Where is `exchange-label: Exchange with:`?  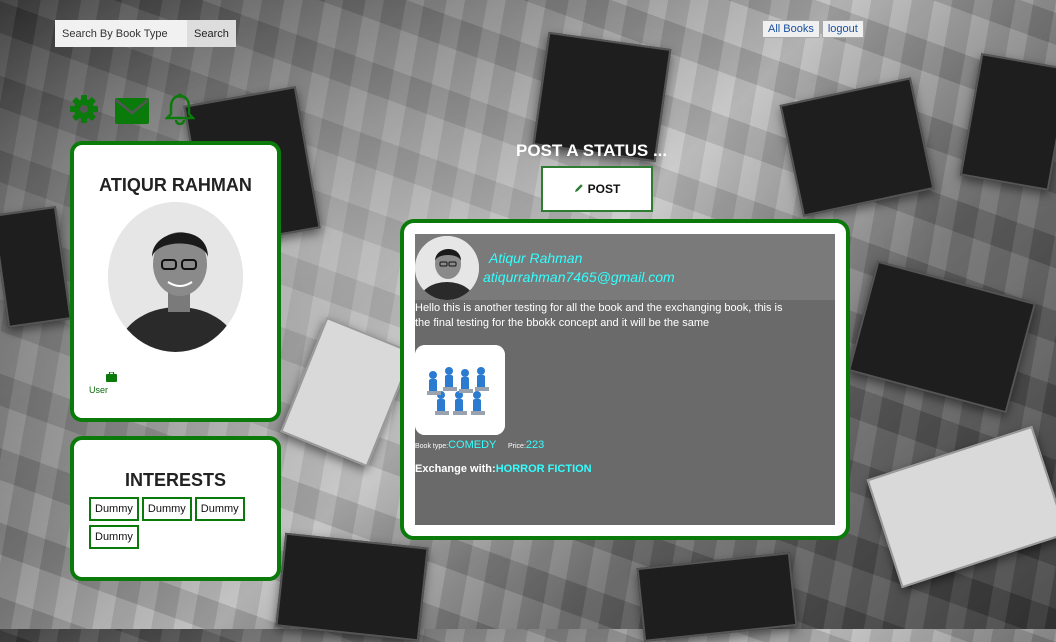
exchange-label: Exchange with: is located at coordinates (455, 469).